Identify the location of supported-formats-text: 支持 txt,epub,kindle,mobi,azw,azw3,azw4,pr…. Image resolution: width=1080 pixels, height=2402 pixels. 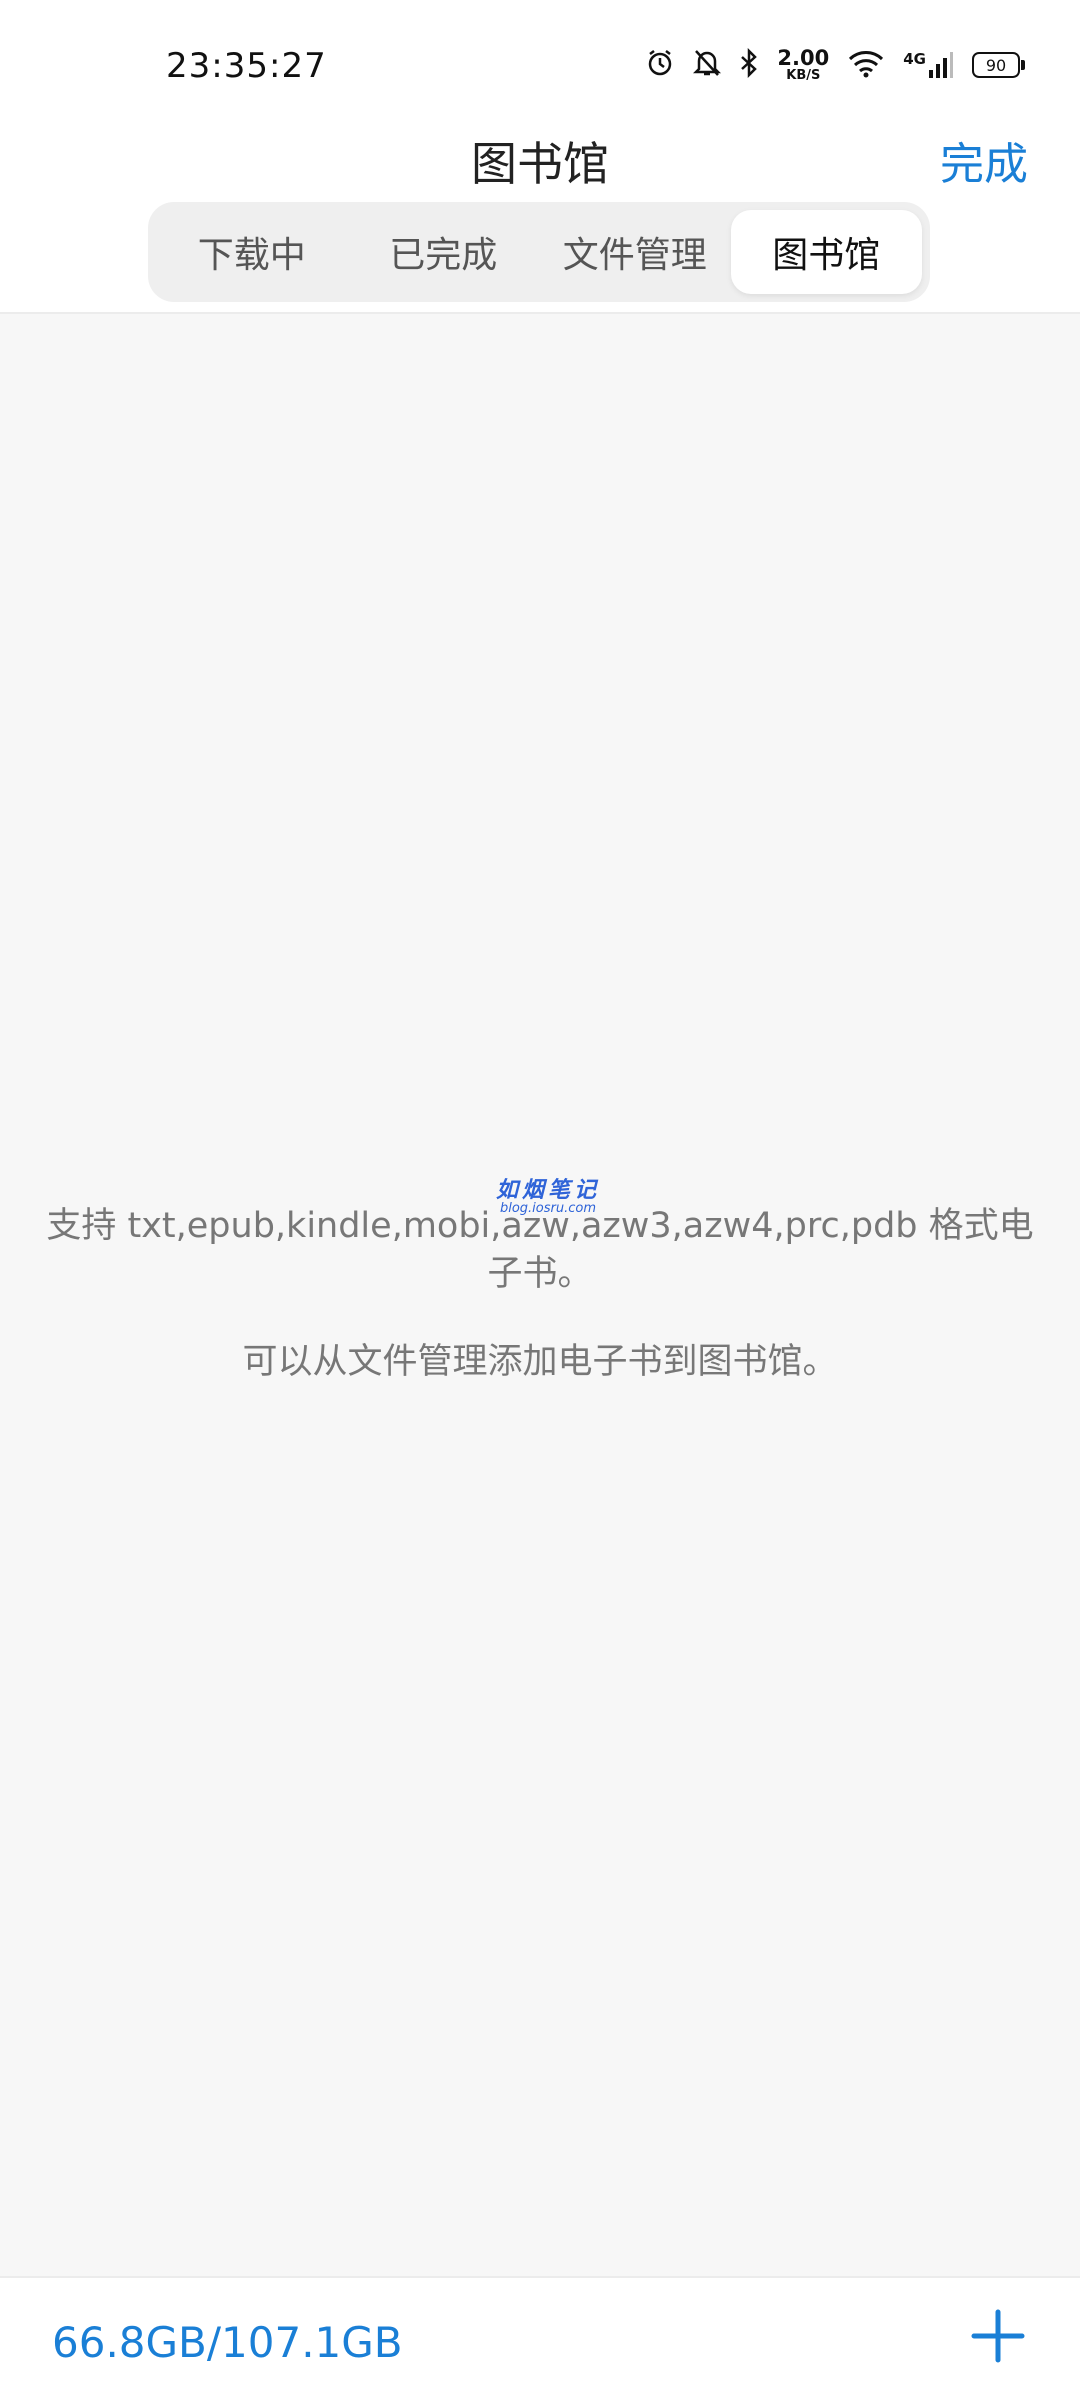
(540, 1250).